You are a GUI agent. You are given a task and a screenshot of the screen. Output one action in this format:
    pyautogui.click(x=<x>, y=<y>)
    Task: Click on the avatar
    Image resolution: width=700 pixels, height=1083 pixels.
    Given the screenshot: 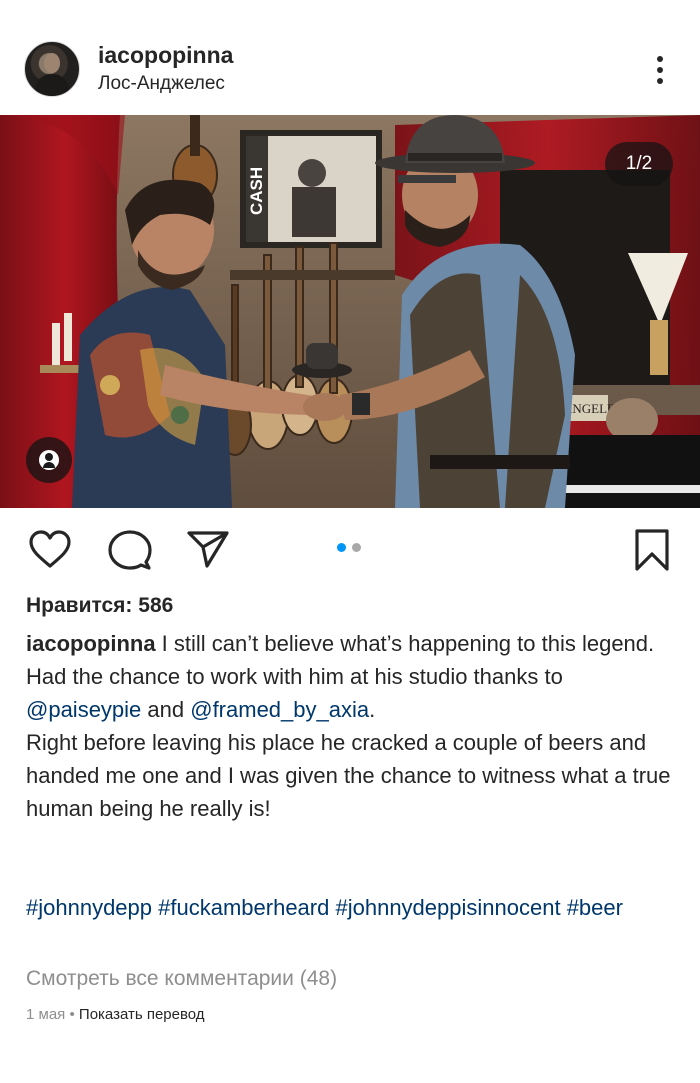 What is the action you would take?
    pyautogui.click(x=52, y=69)
    